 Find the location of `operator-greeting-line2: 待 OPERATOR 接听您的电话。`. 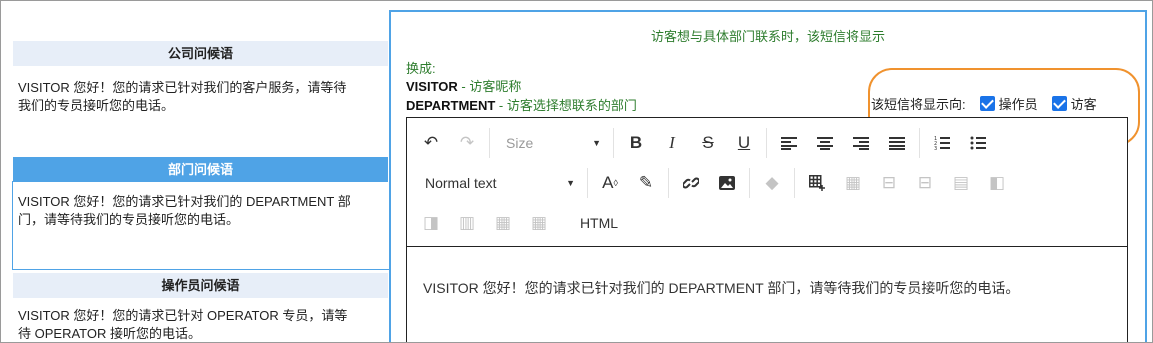

operator-greeting-line2: 待 OPERATOR 接听您的电话。 is located at coordinates (109, 333).